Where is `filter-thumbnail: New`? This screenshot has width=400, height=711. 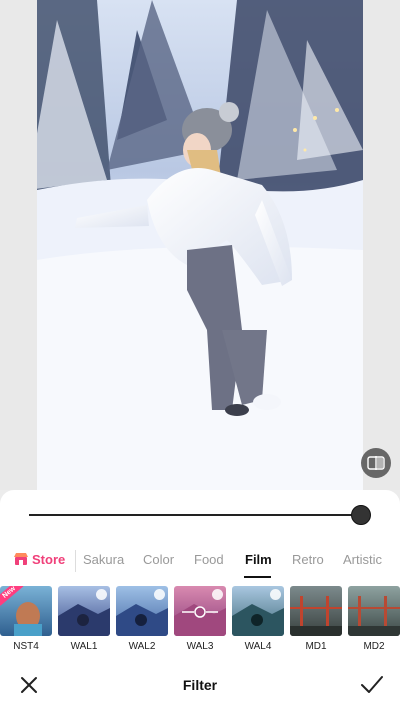 filter-thumbnail: New is located at coordinates (26, 611).